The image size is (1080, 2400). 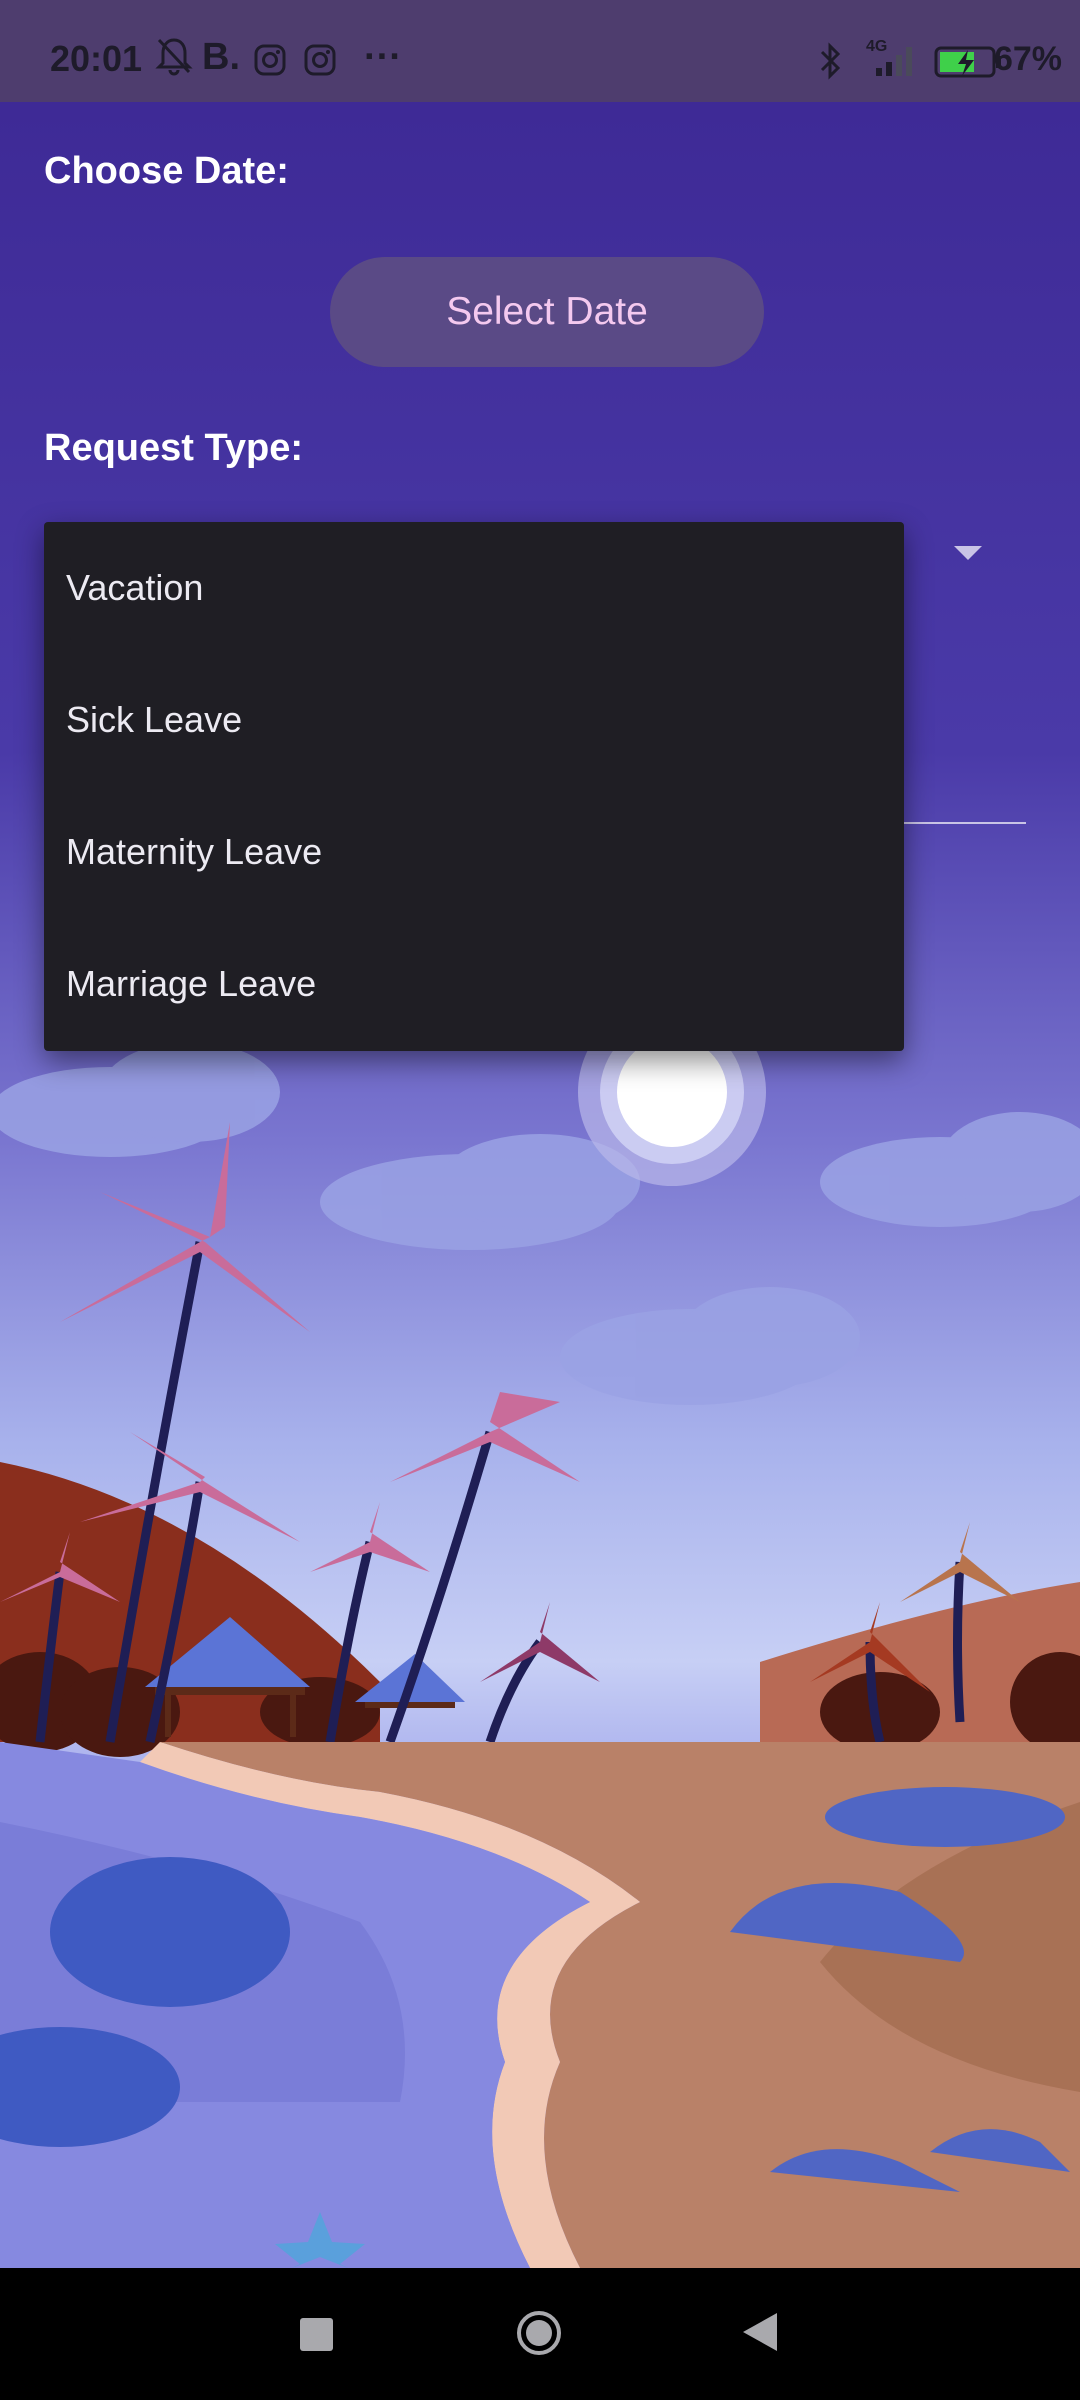 I want to click on input-underline, so click(x=963, y=823).